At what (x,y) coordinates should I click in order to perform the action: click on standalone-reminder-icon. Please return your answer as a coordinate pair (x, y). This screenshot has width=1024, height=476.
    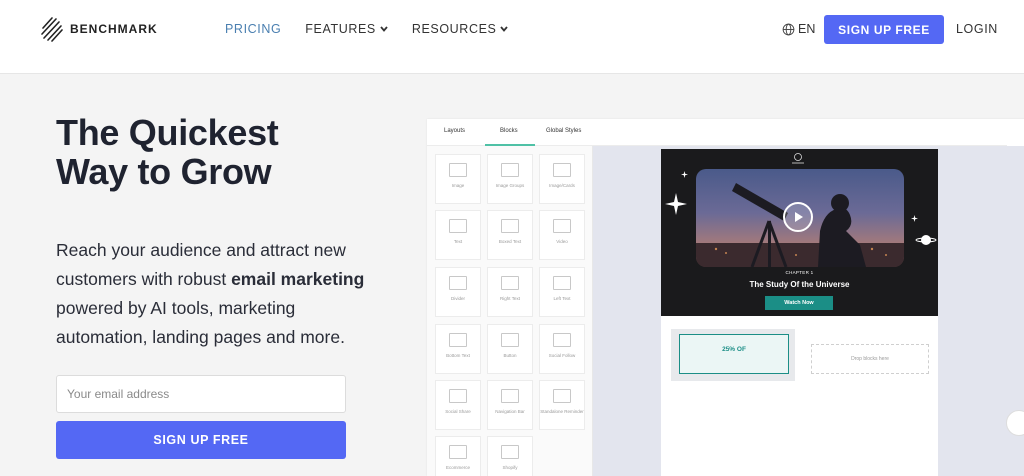
    Looking at the image, I should click on (562, 396).